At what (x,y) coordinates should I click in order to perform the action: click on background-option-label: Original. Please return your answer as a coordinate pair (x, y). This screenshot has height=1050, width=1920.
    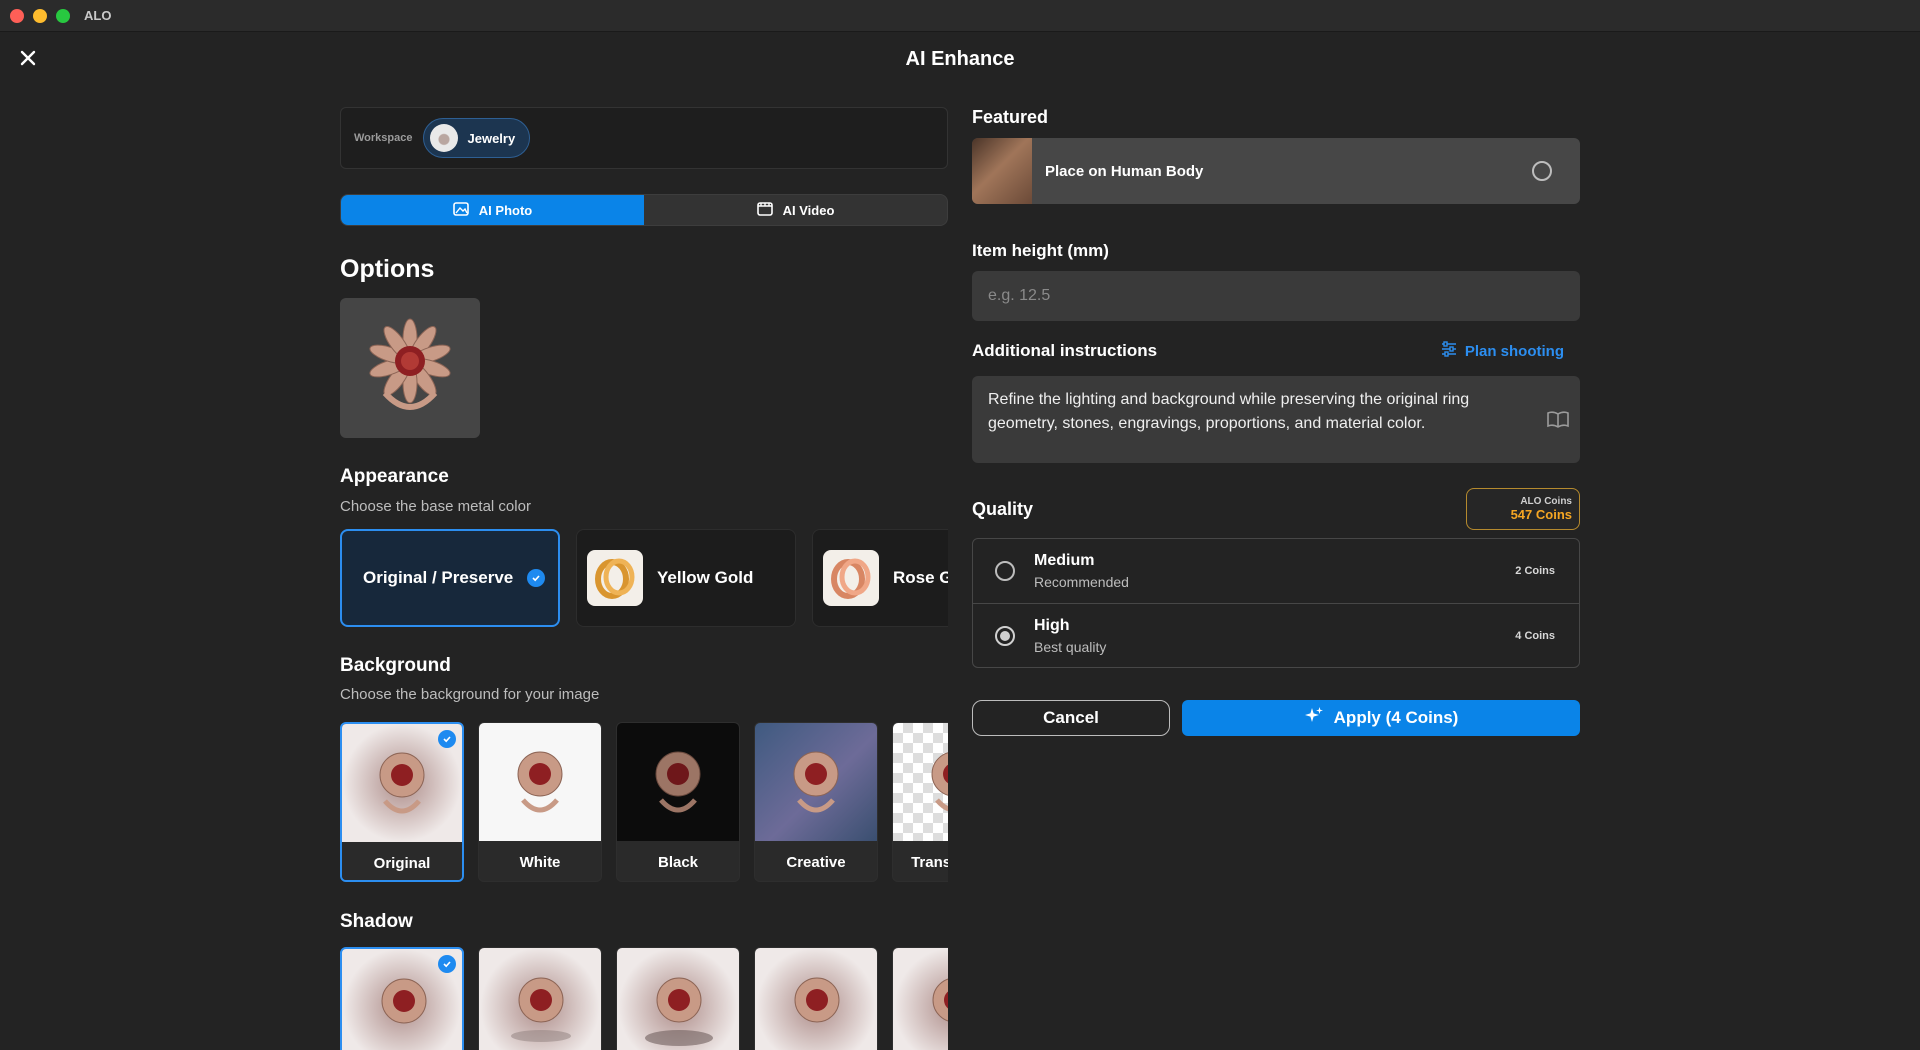
    Looking at the image, I should click on (402, 861).